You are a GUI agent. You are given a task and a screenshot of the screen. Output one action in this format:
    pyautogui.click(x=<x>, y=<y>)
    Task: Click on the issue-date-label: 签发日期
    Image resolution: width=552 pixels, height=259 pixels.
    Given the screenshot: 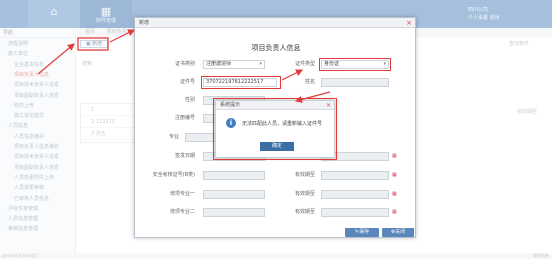 What is the action you would take?
    pyautogui.click(x=184, y=156)
    